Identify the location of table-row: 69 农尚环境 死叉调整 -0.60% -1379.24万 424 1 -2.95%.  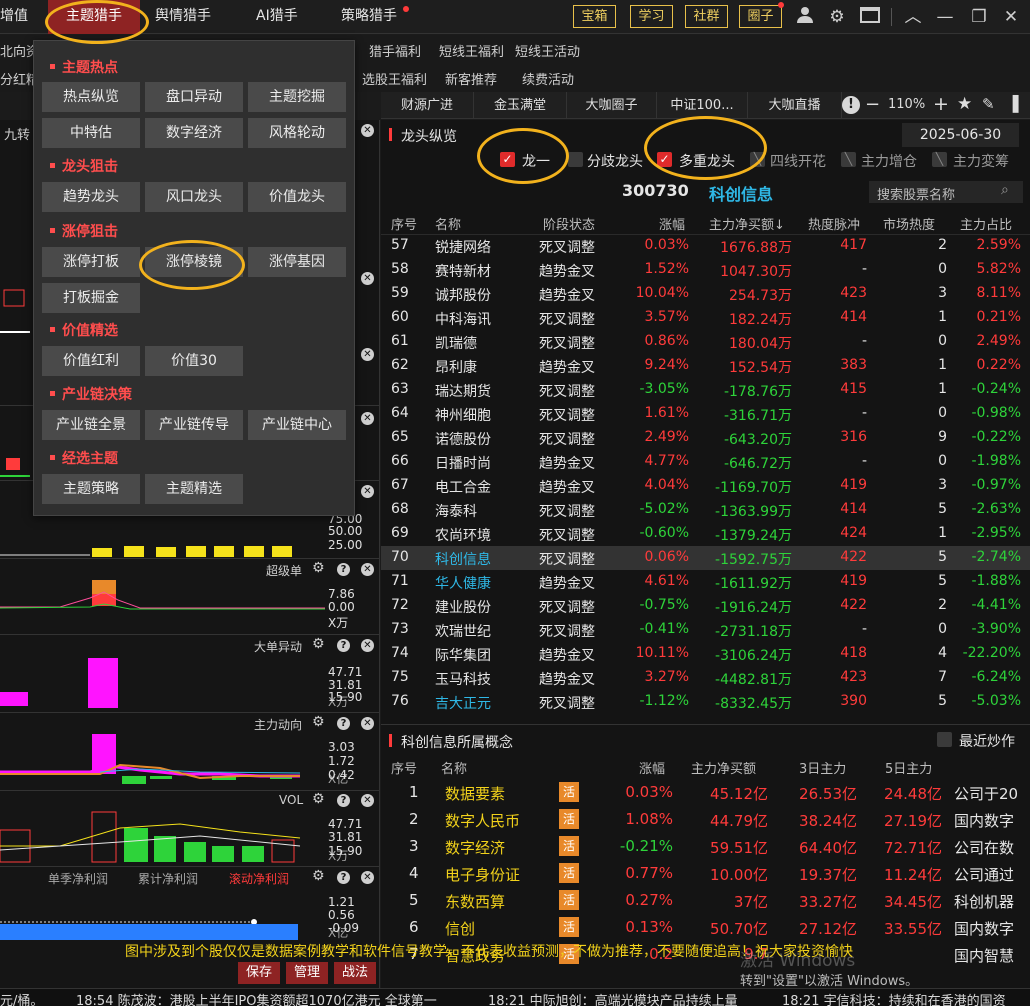
(705, 534).